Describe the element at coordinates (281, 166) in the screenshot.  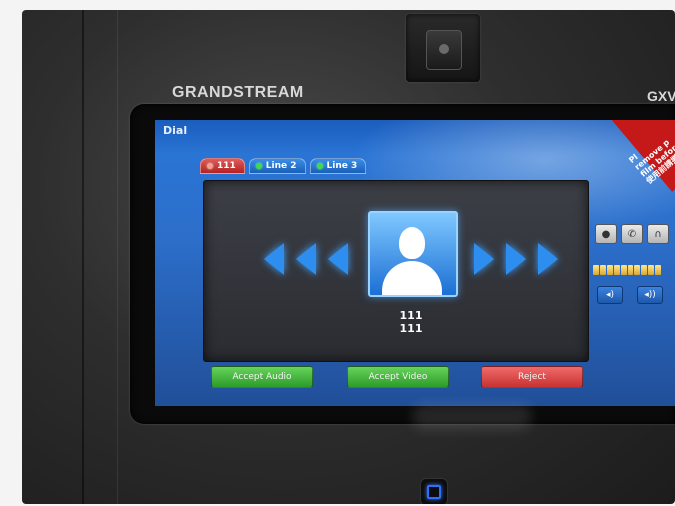
I see `tab-label: Line 2` at that location.